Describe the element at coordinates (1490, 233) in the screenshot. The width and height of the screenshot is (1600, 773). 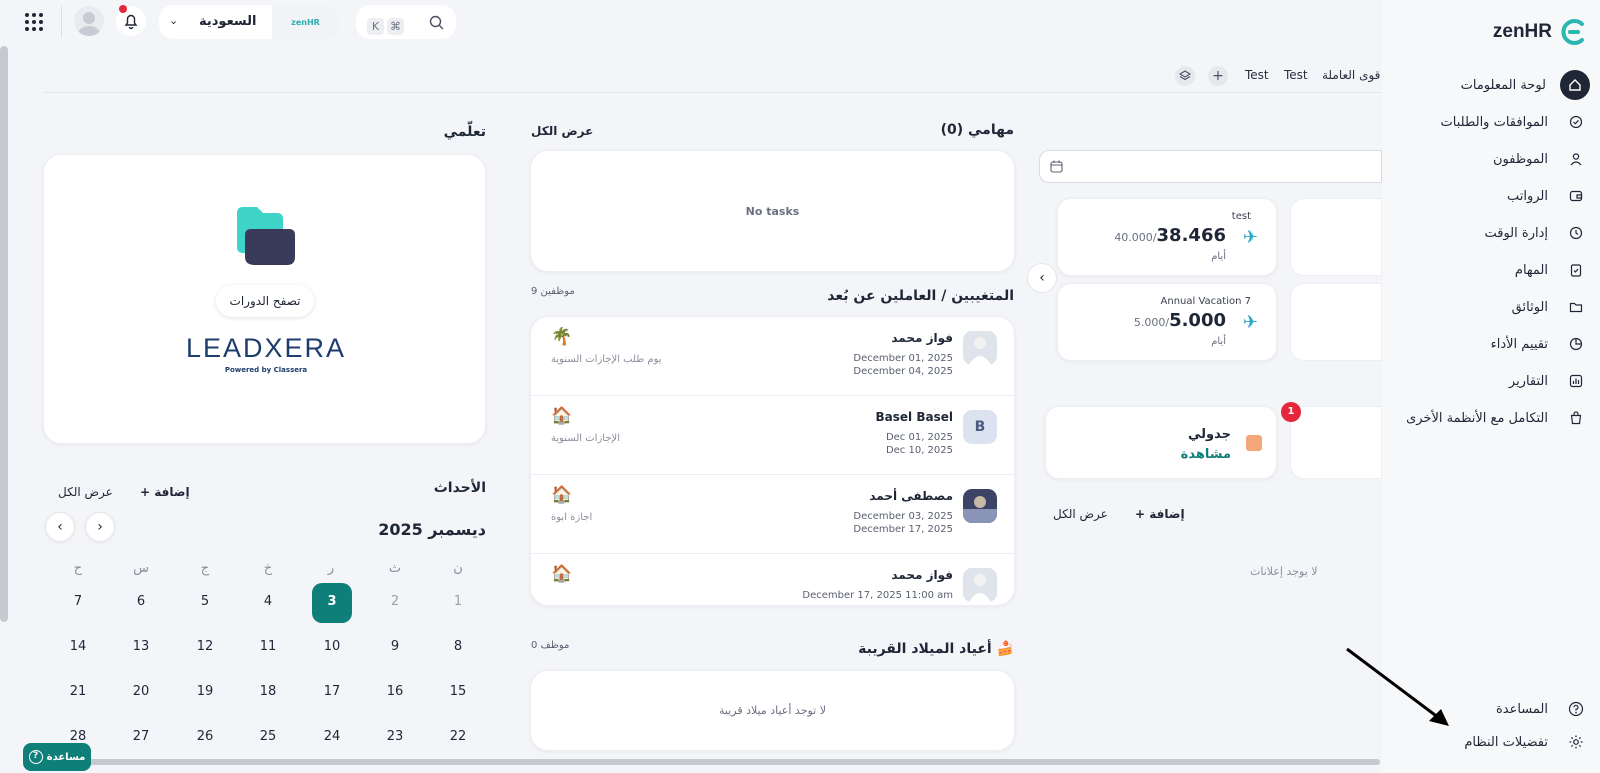
I see `sidebar-item-time-management: إدارة الوقت` at that location.